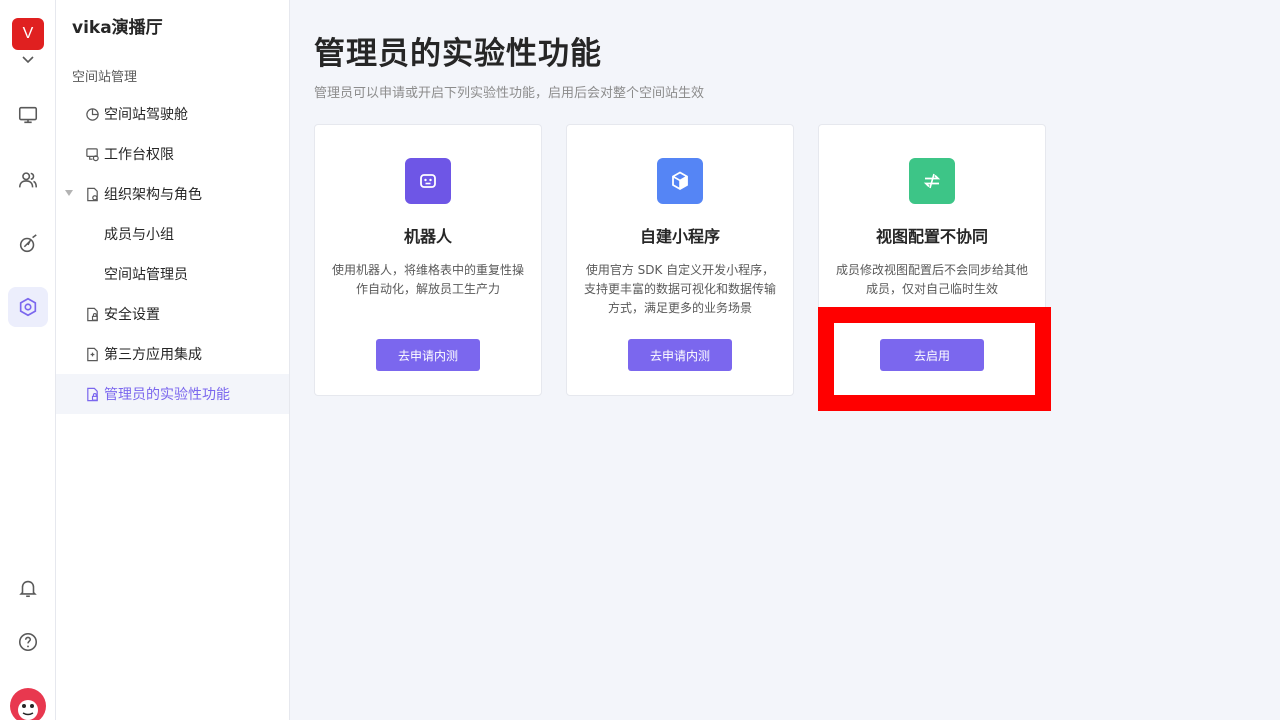 The image size is (1280, 720). Describe the element at coordinates (153, 355) in the screenshot. I see `sidebar-item-label: 第三方应用集成` at that location.